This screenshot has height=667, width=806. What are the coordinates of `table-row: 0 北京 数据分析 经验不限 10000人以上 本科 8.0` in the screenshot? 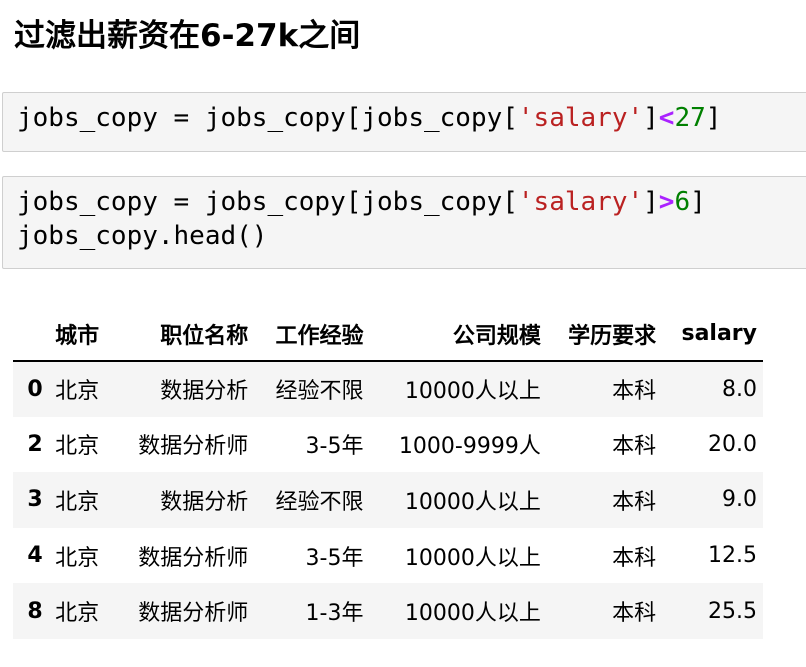 It's located at (388, 389).